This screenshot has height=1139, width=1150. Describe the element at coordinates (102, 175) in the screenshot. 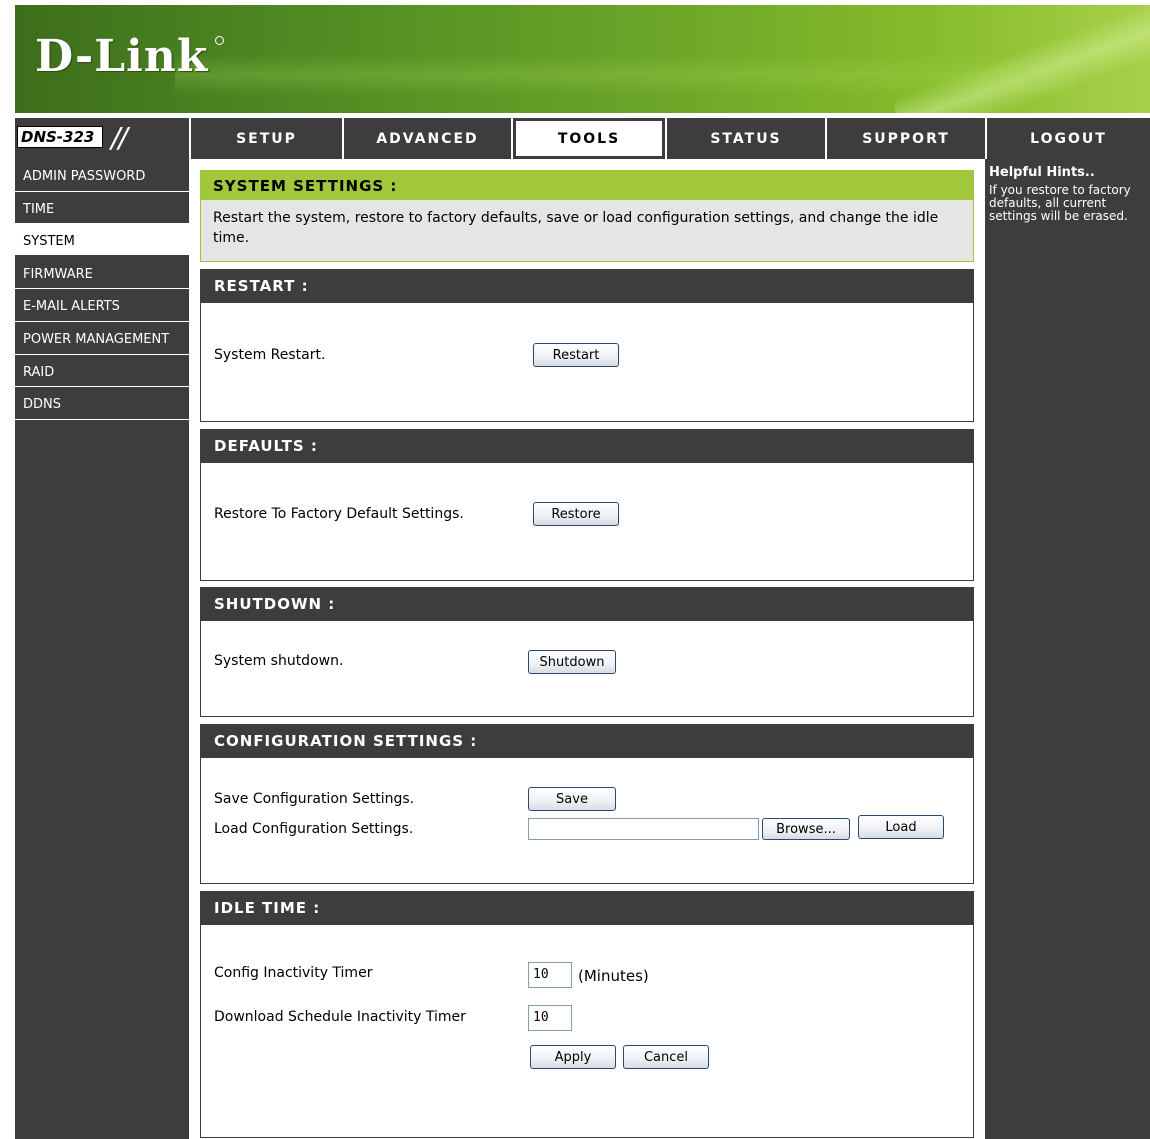

I see `sidebar-item-admin-password: ADMIN PASSWORD` at that location.